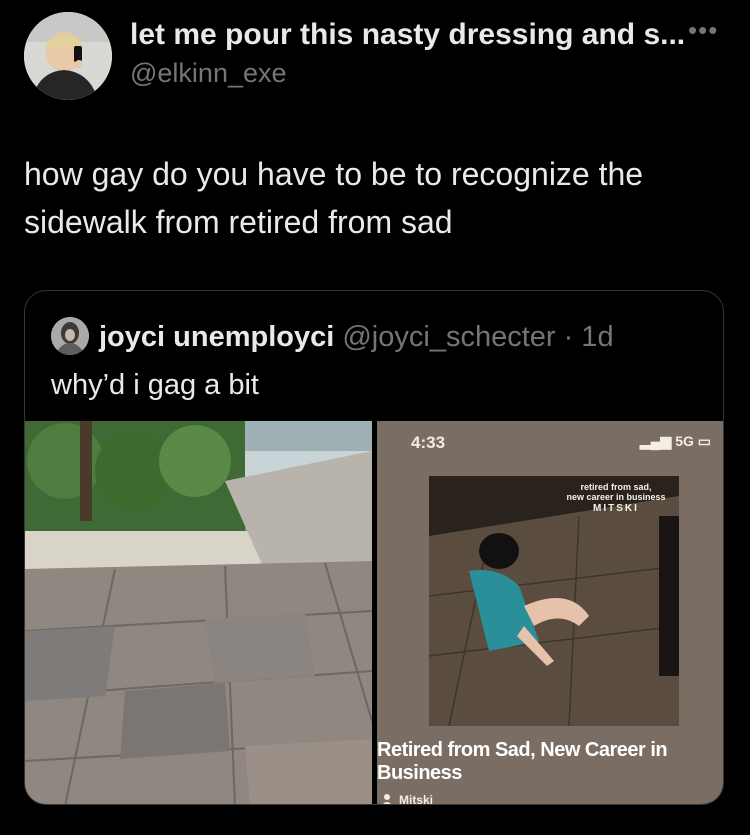  Describe the element at coordinates (522, 761) in the screenshot. I see `track-title: Retired from Sad, New Career in Business` at that location.